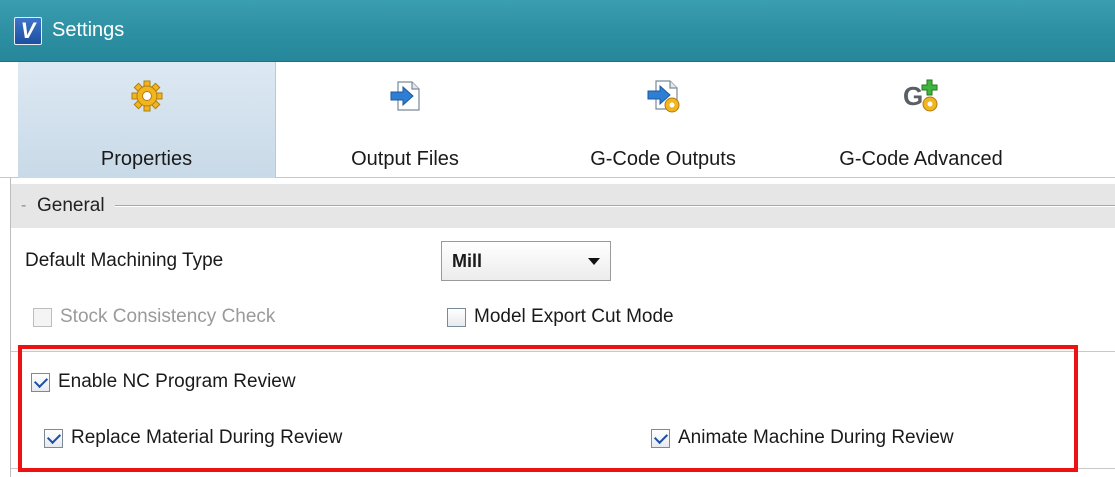 Image resolution: width=1115 pixels, height=477 pixels. I want to click on collapse-toggle-icon: -, so click(27, 206).